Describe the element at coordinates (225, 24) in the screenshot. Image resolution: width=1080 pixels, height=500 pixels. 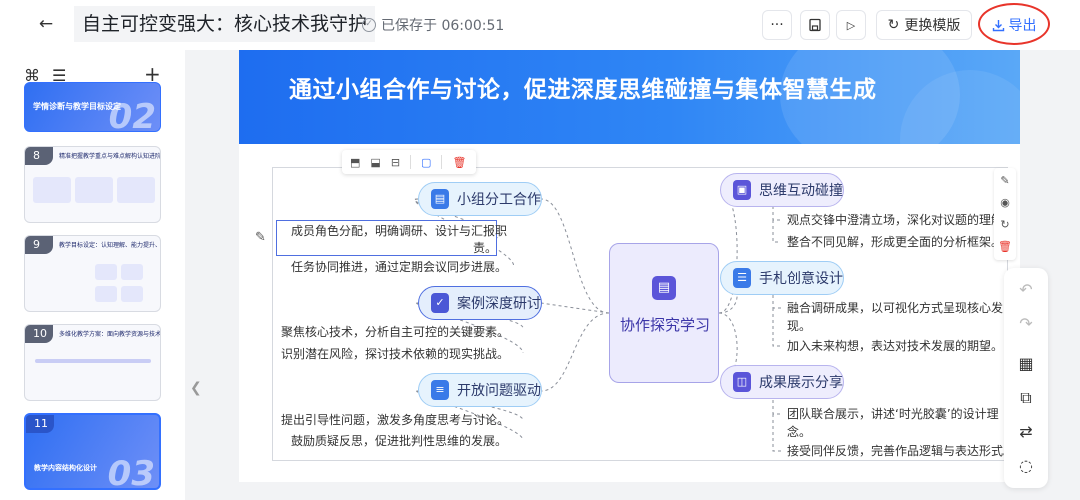
I see `document-title: 自主可控变强大：核心技术我守护` at that location.